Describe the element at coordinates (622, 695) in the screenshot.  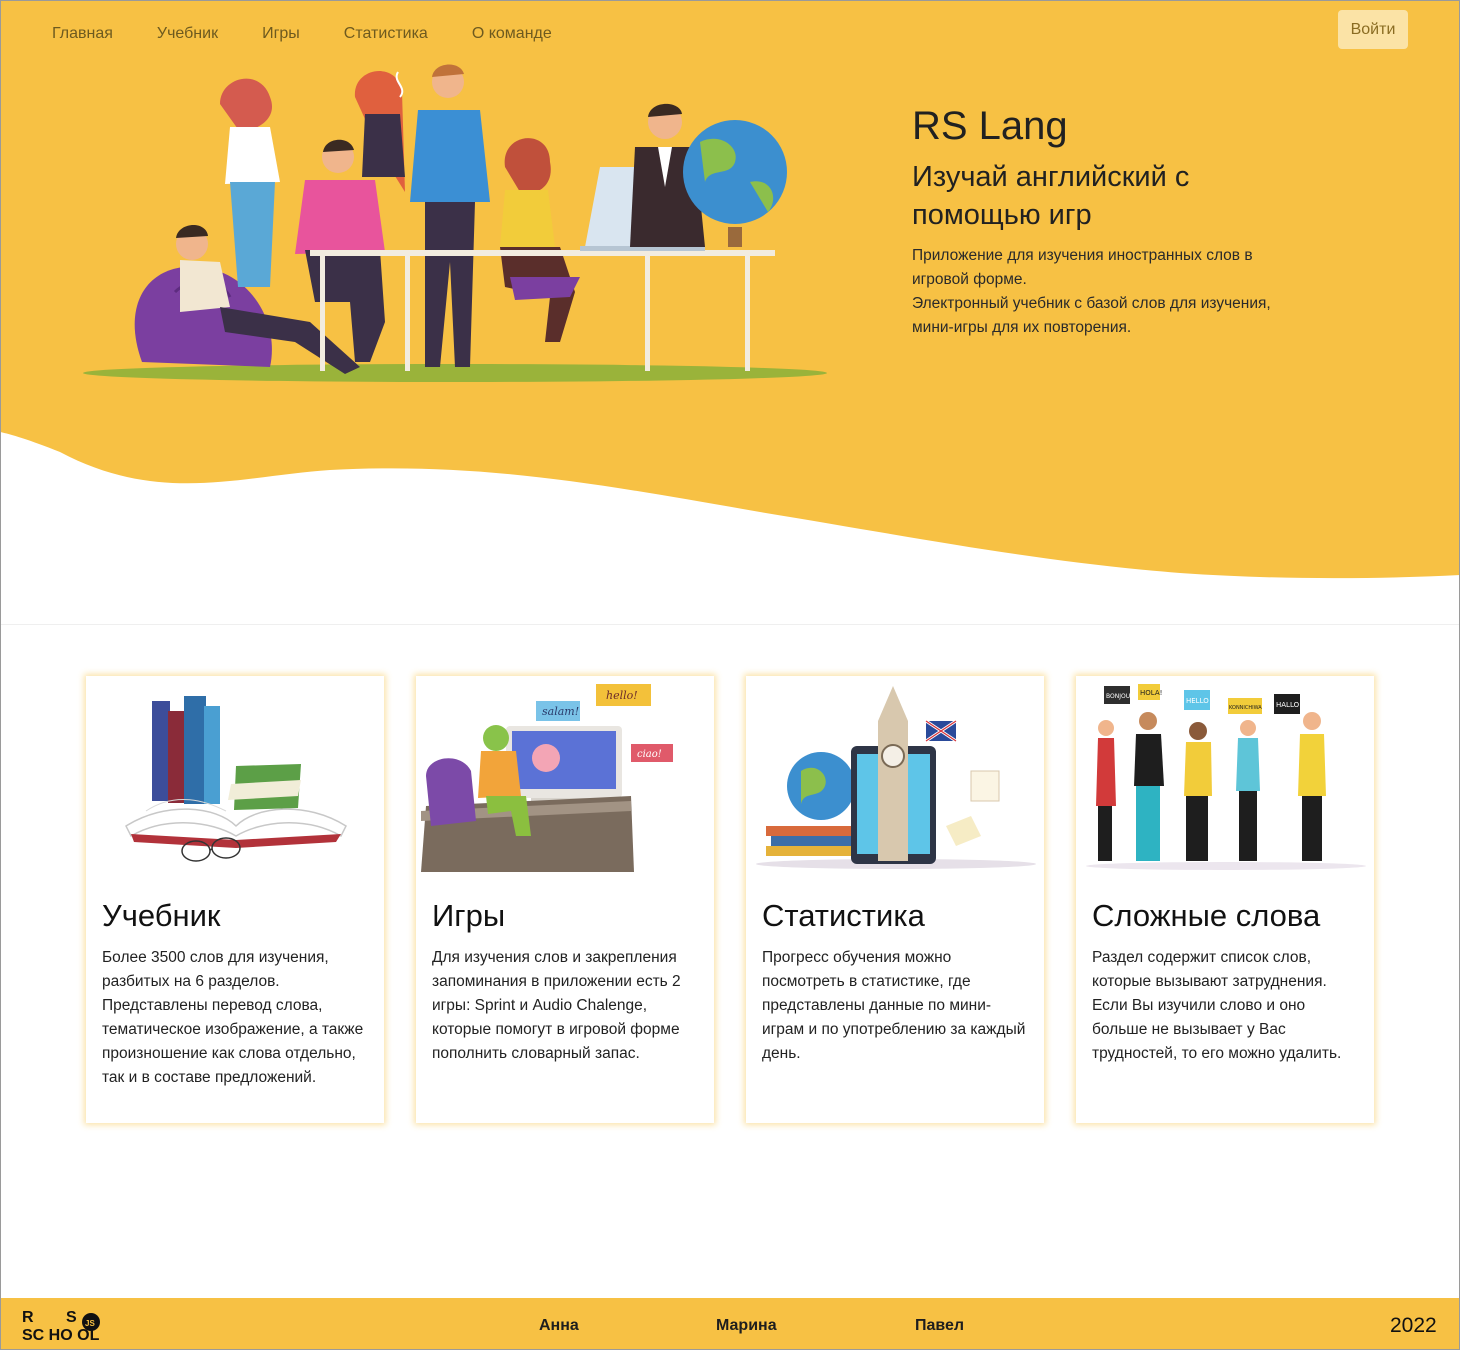
I see `bubble-hello: hello!` at that location.